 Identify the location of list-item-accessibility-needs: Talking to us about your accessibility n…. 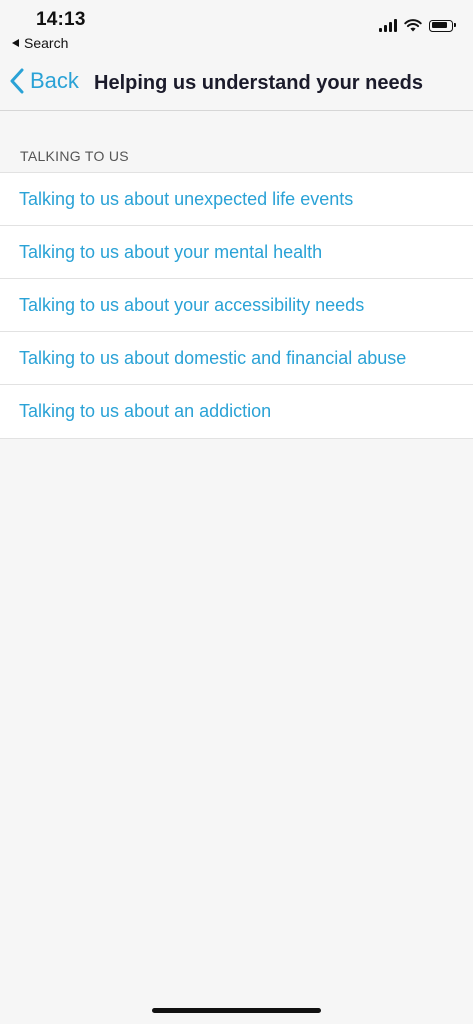
(236, 305).